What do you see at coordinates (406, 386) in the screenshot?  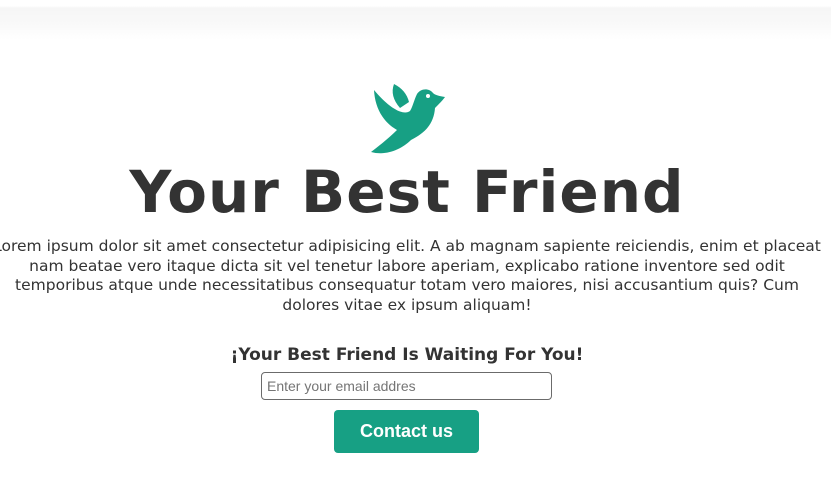 I see `email-input` at bounding box center [406, 386].